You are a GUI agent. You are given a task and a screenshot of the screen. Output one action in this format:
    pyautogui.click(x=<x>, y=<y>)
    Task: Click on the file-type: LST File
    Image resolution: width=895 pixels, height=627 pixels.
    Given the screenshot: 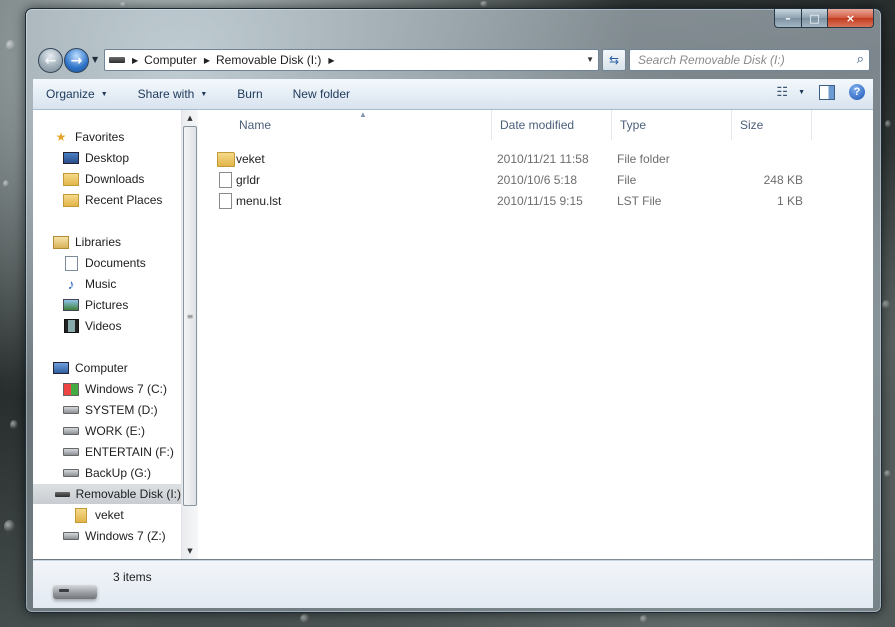 What is the action you would take?
    pyautogui.click(x=639, y=201)
    